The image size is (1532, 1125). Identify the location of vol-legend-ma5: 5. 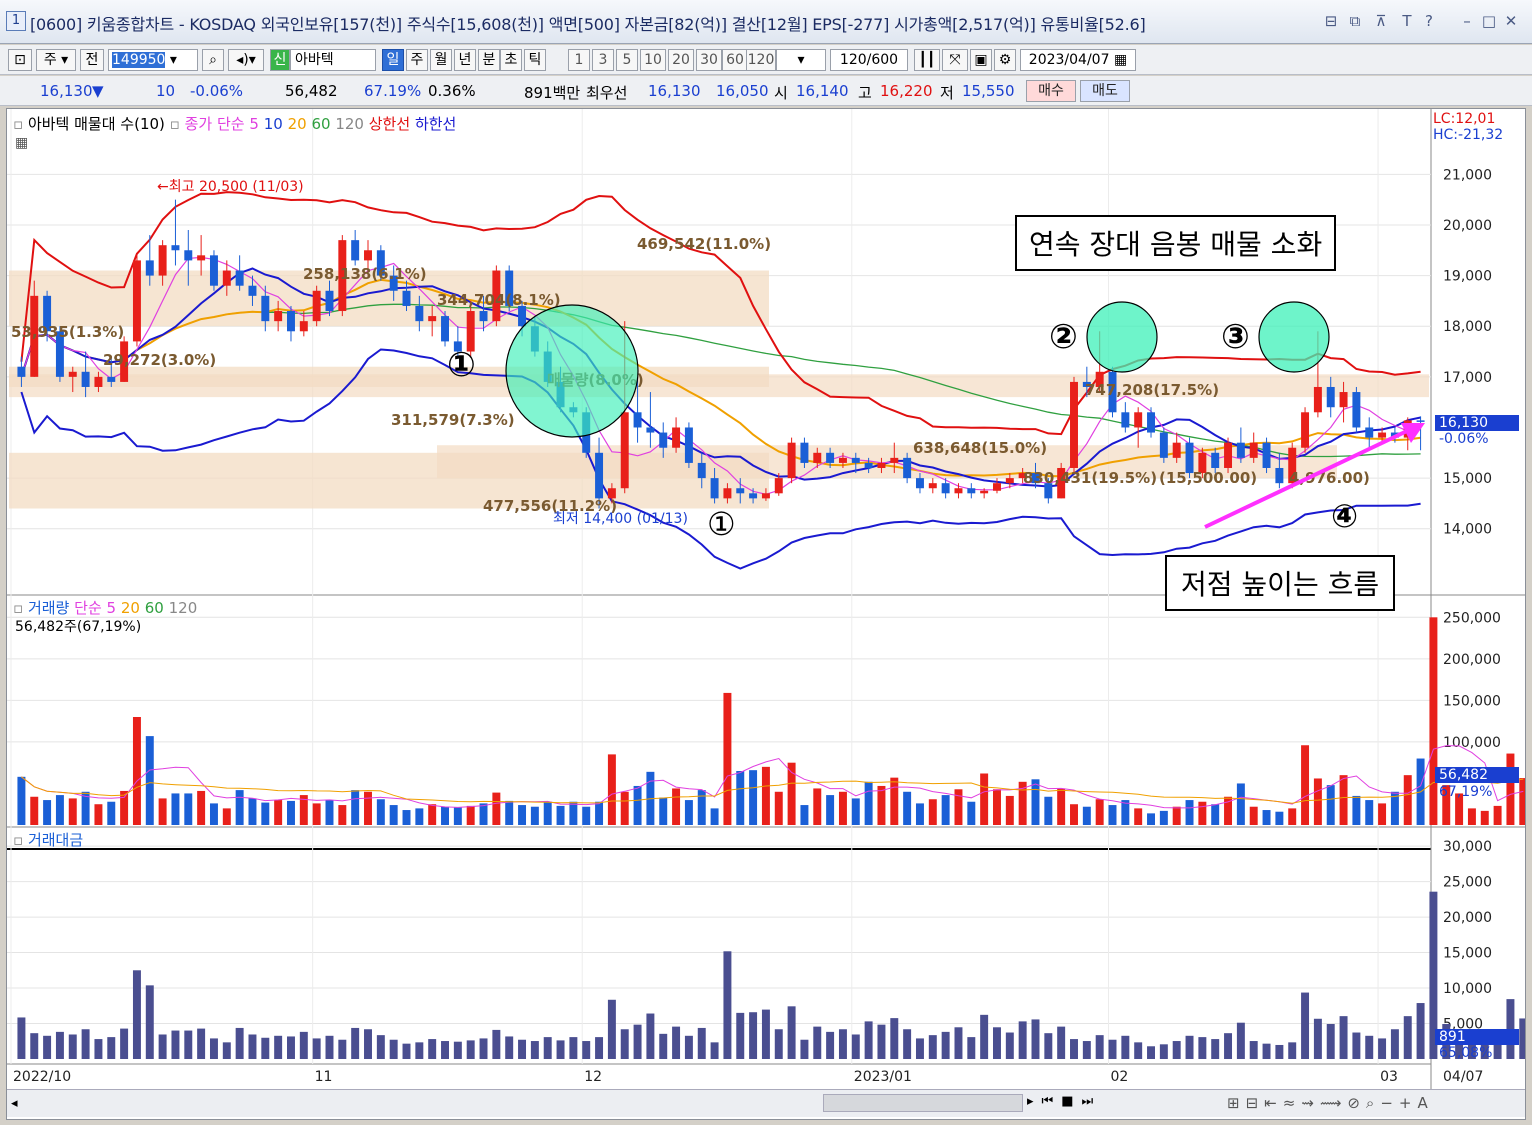
(112, 608).